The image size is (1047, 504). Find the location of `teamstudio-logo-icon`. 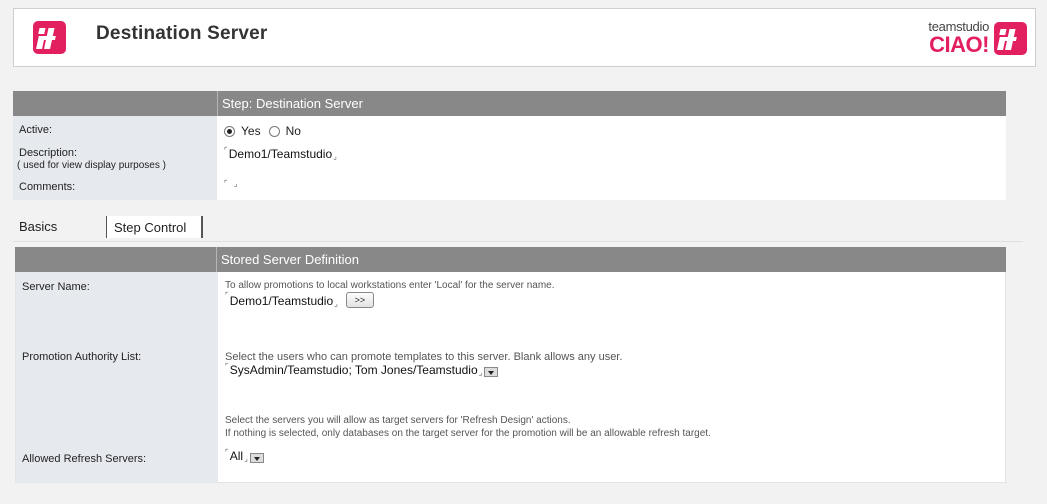

teamstudio-logo-icon is located at coordinates (49, 37).